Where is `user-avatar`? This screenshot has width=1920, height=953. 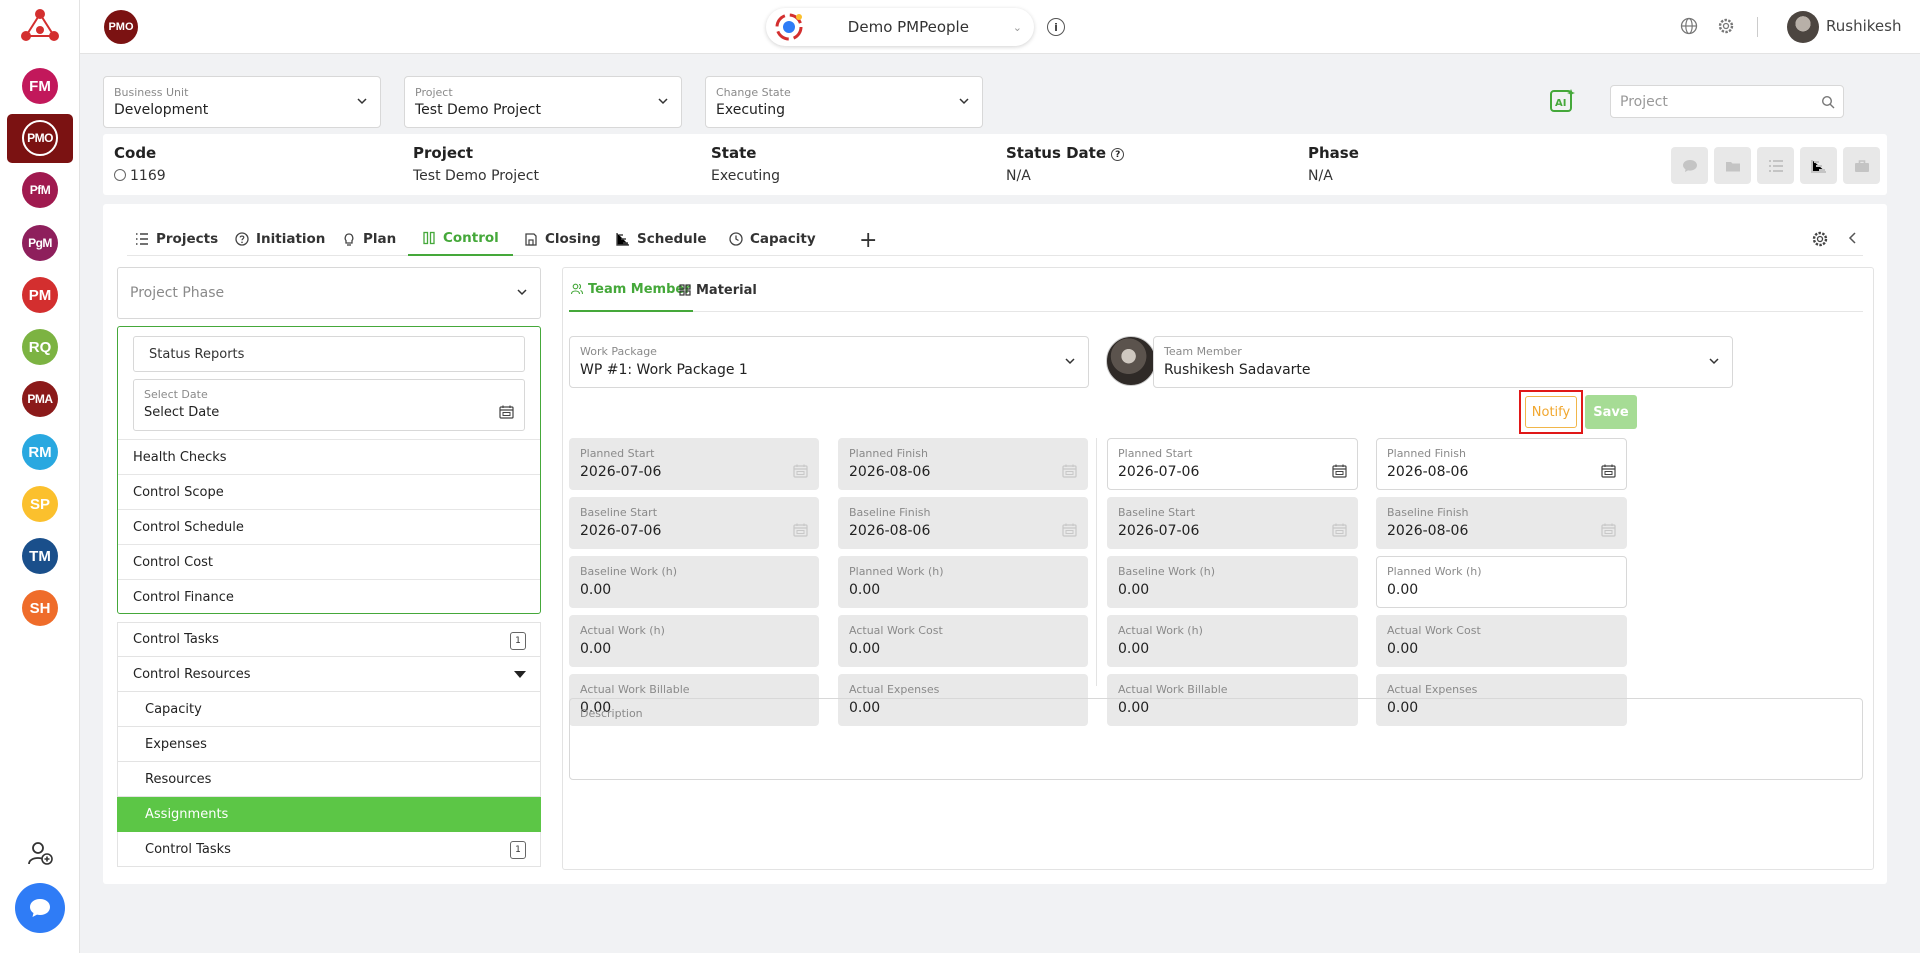
user-avatar is located at coordinates (1803, 27).